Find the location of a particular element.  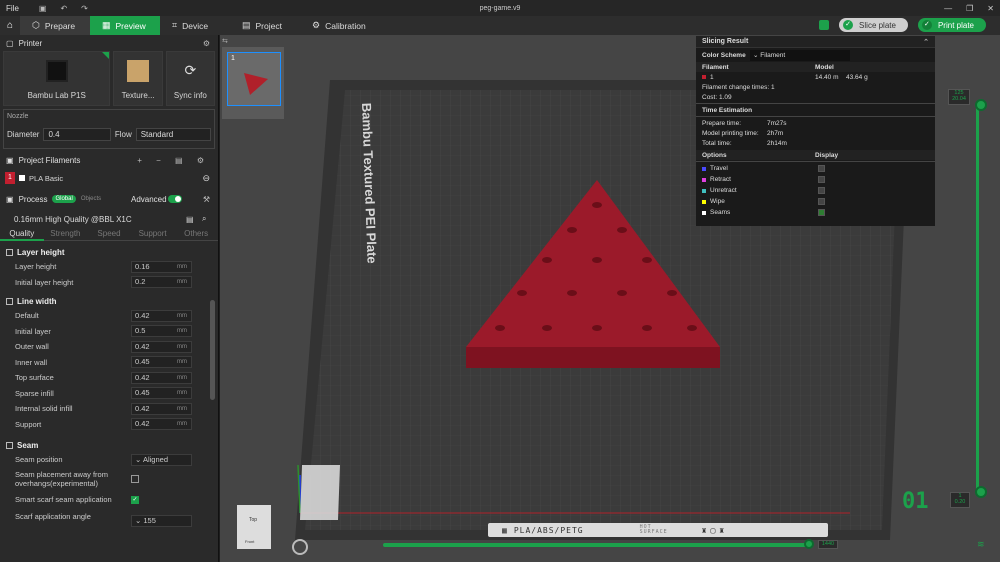

file-menu: File is located at coordinates (12, 8).